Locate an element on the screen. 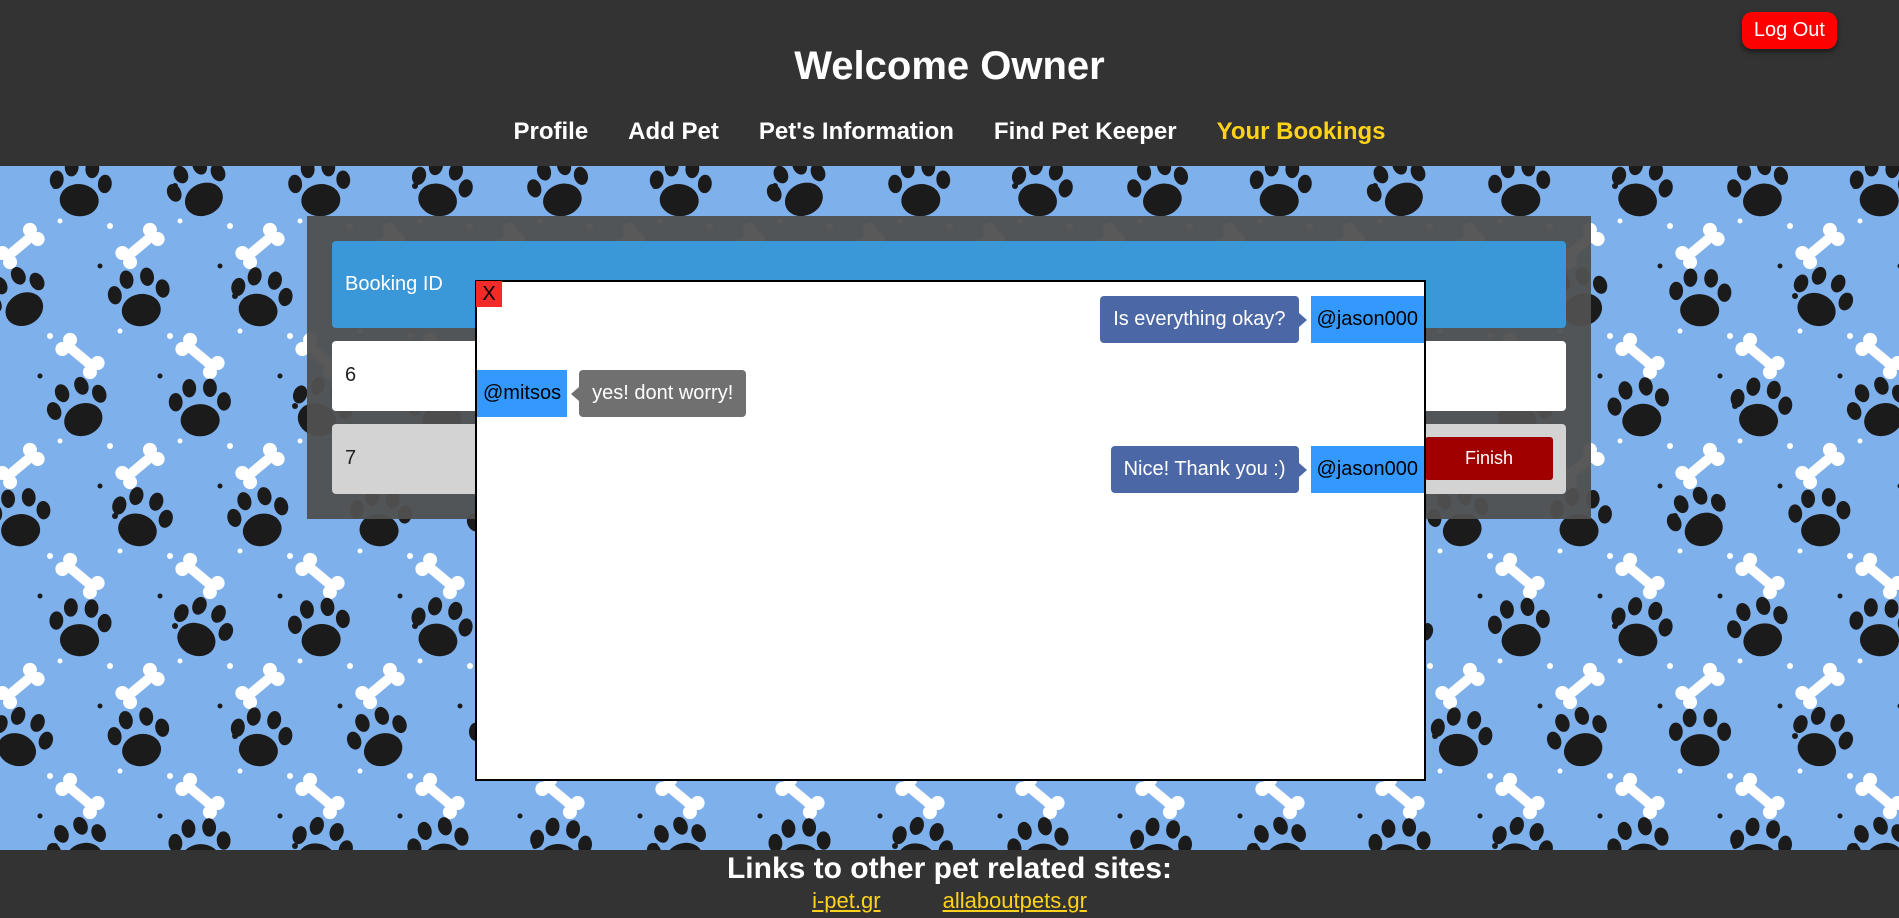 This screenshot has height=918, width=1899. nav-find-pet-keeper: Find Pet Keeper is located at coordinates (1085, 132).